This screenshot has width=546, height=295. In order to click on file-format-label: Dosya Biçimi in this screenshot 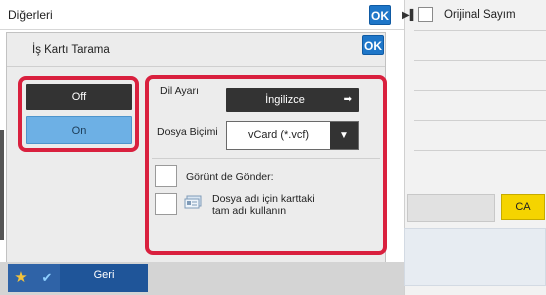, I will do `click(187, 132)`.